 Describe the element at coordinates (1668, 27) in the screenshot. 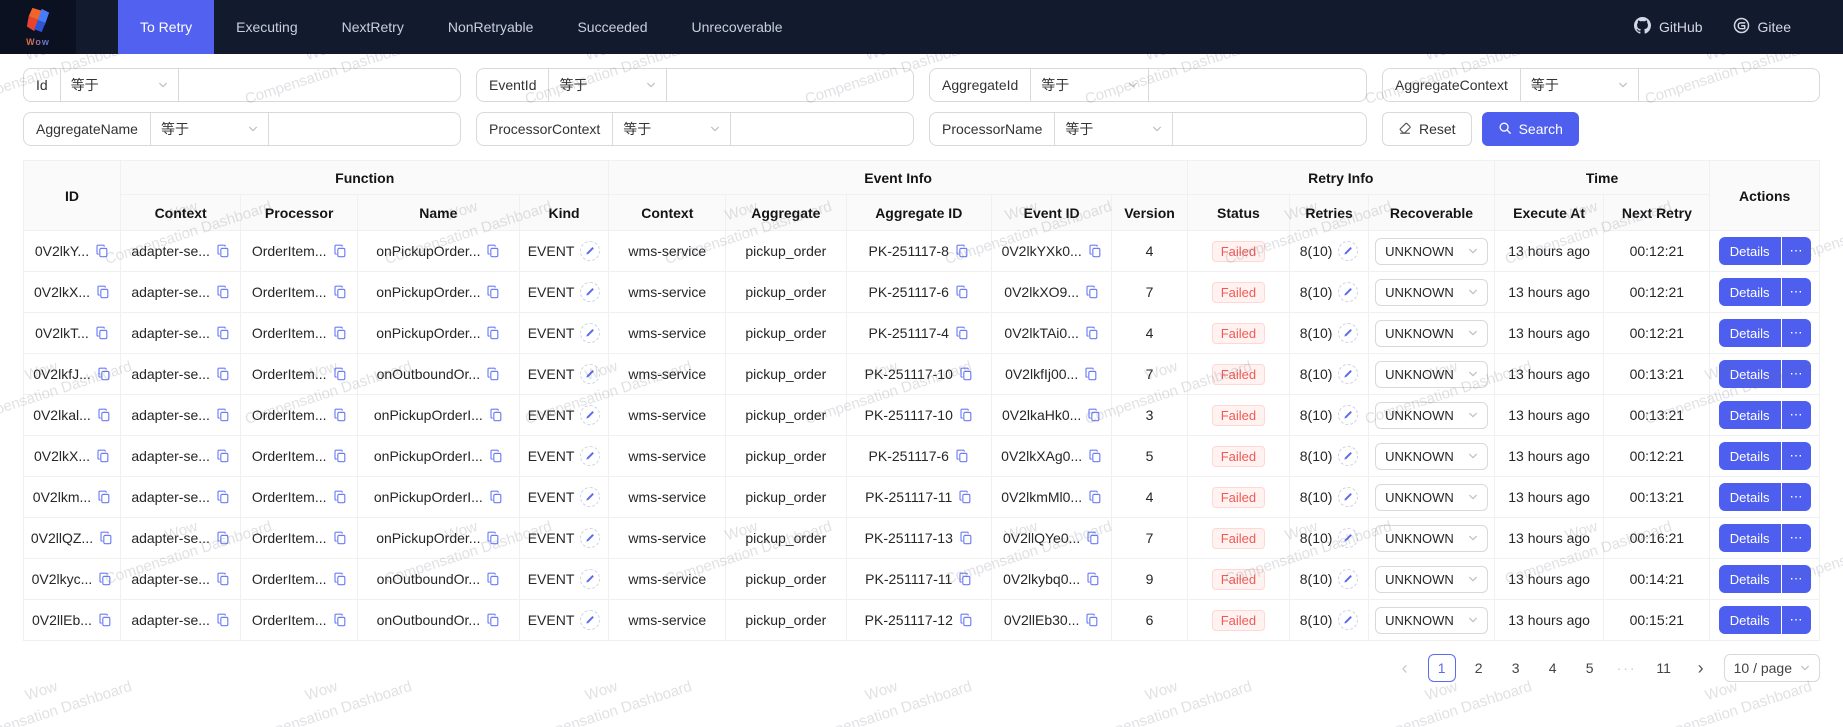

I see `github-link: GitHub` at that location.